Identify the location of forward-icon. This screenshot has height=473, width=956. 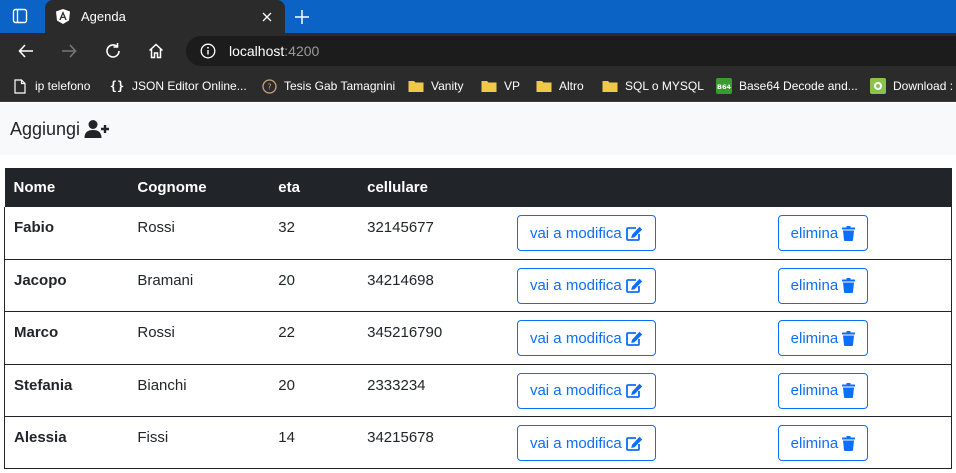
(69, 51).